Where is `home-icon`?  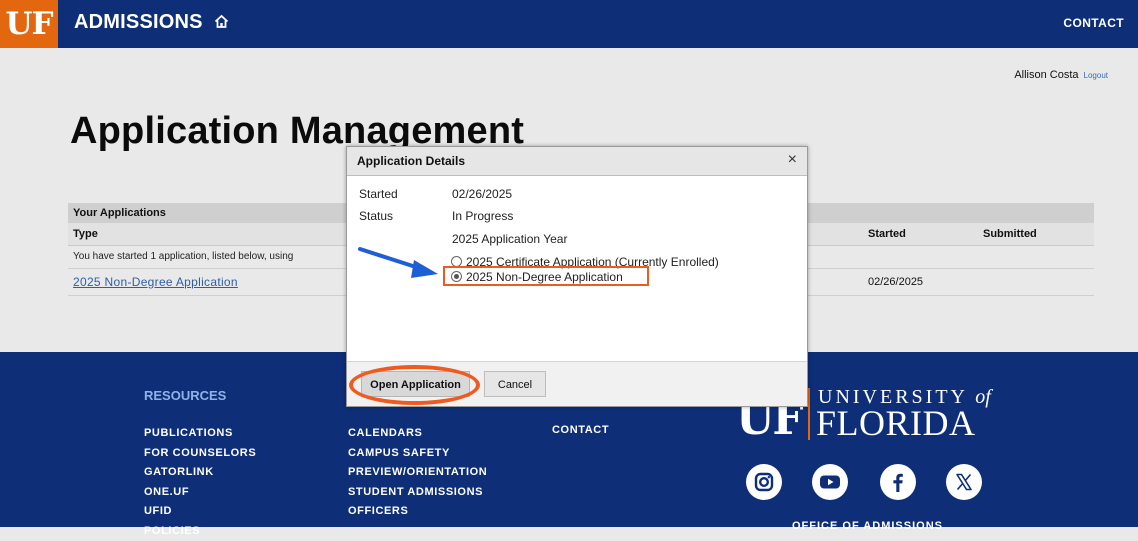
home-icon is located at coordinates (221, 21).